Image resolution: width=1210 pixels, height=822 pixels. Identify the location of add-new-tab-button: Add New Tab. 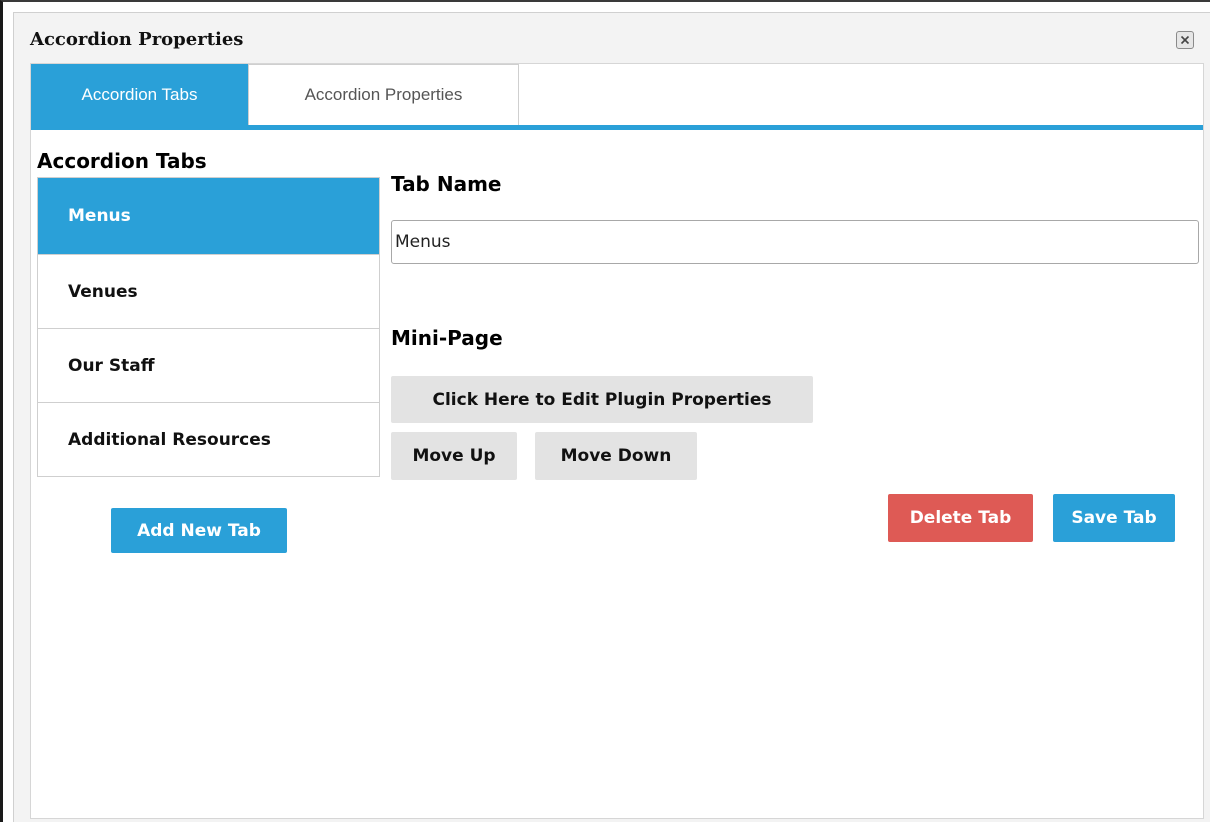
(199, 530).